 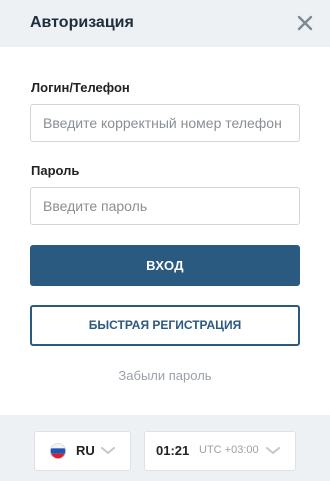 What do you see at coordinates (165, 325) in the screenshot?
I see `quick-registration-button: БЫСТРАЯ РЕГИСТРАЦИЯ` at bounding box center [165, 325].